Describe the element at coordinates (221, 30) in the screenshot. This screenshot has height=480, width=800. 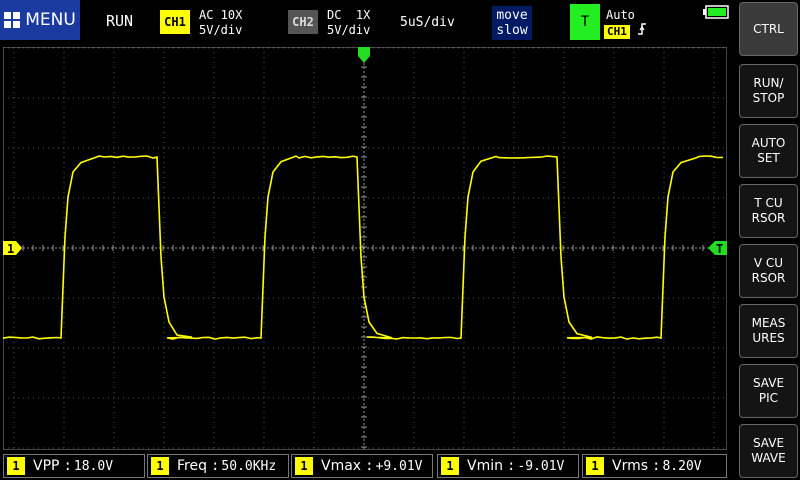
I see `ch1-scale: 5V/div` at that location.